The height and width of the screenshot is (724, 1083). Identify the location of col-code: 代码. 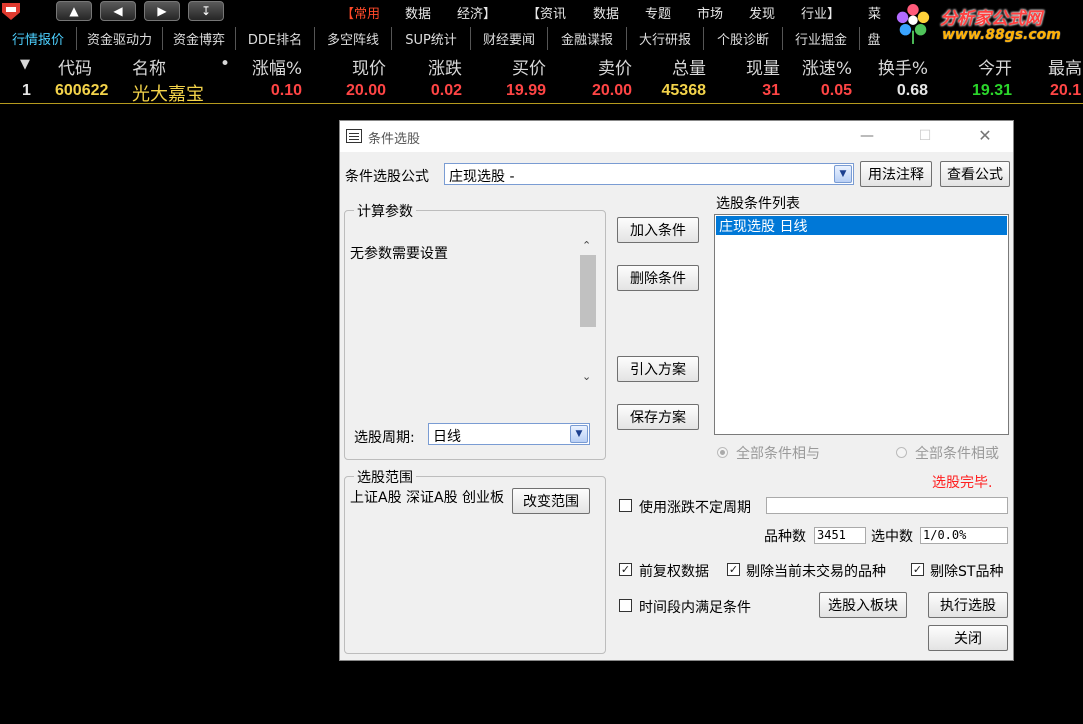
(75, 66).